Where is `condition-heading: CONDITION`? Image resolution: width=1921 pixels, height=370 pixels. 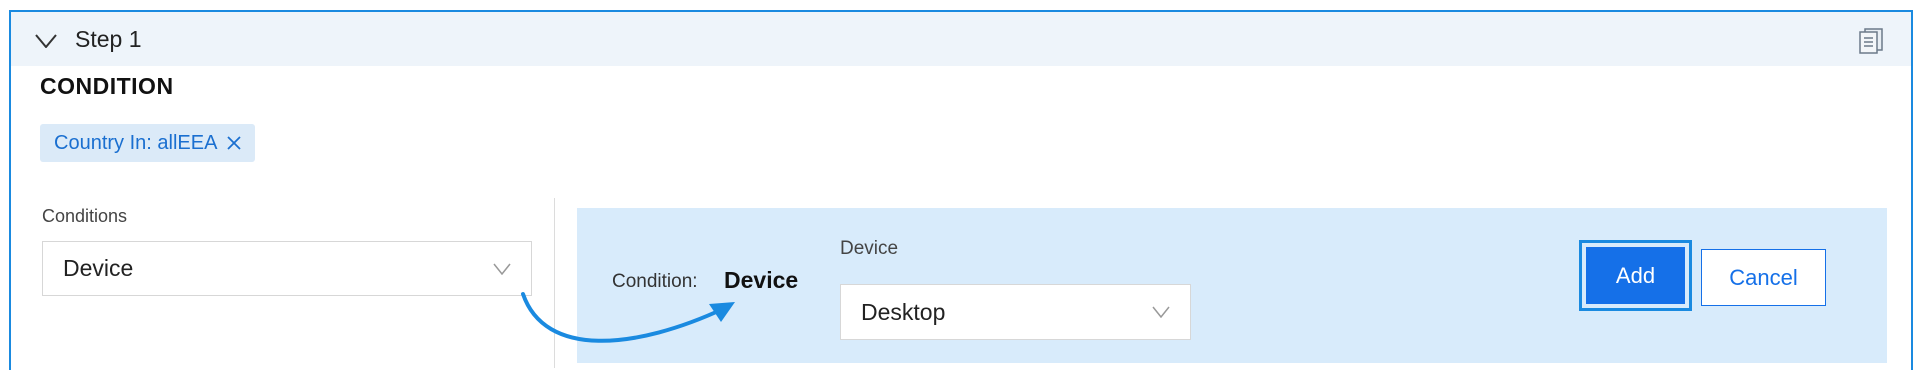 condition-heading: CONDITION is located at coordinates (107, 86).